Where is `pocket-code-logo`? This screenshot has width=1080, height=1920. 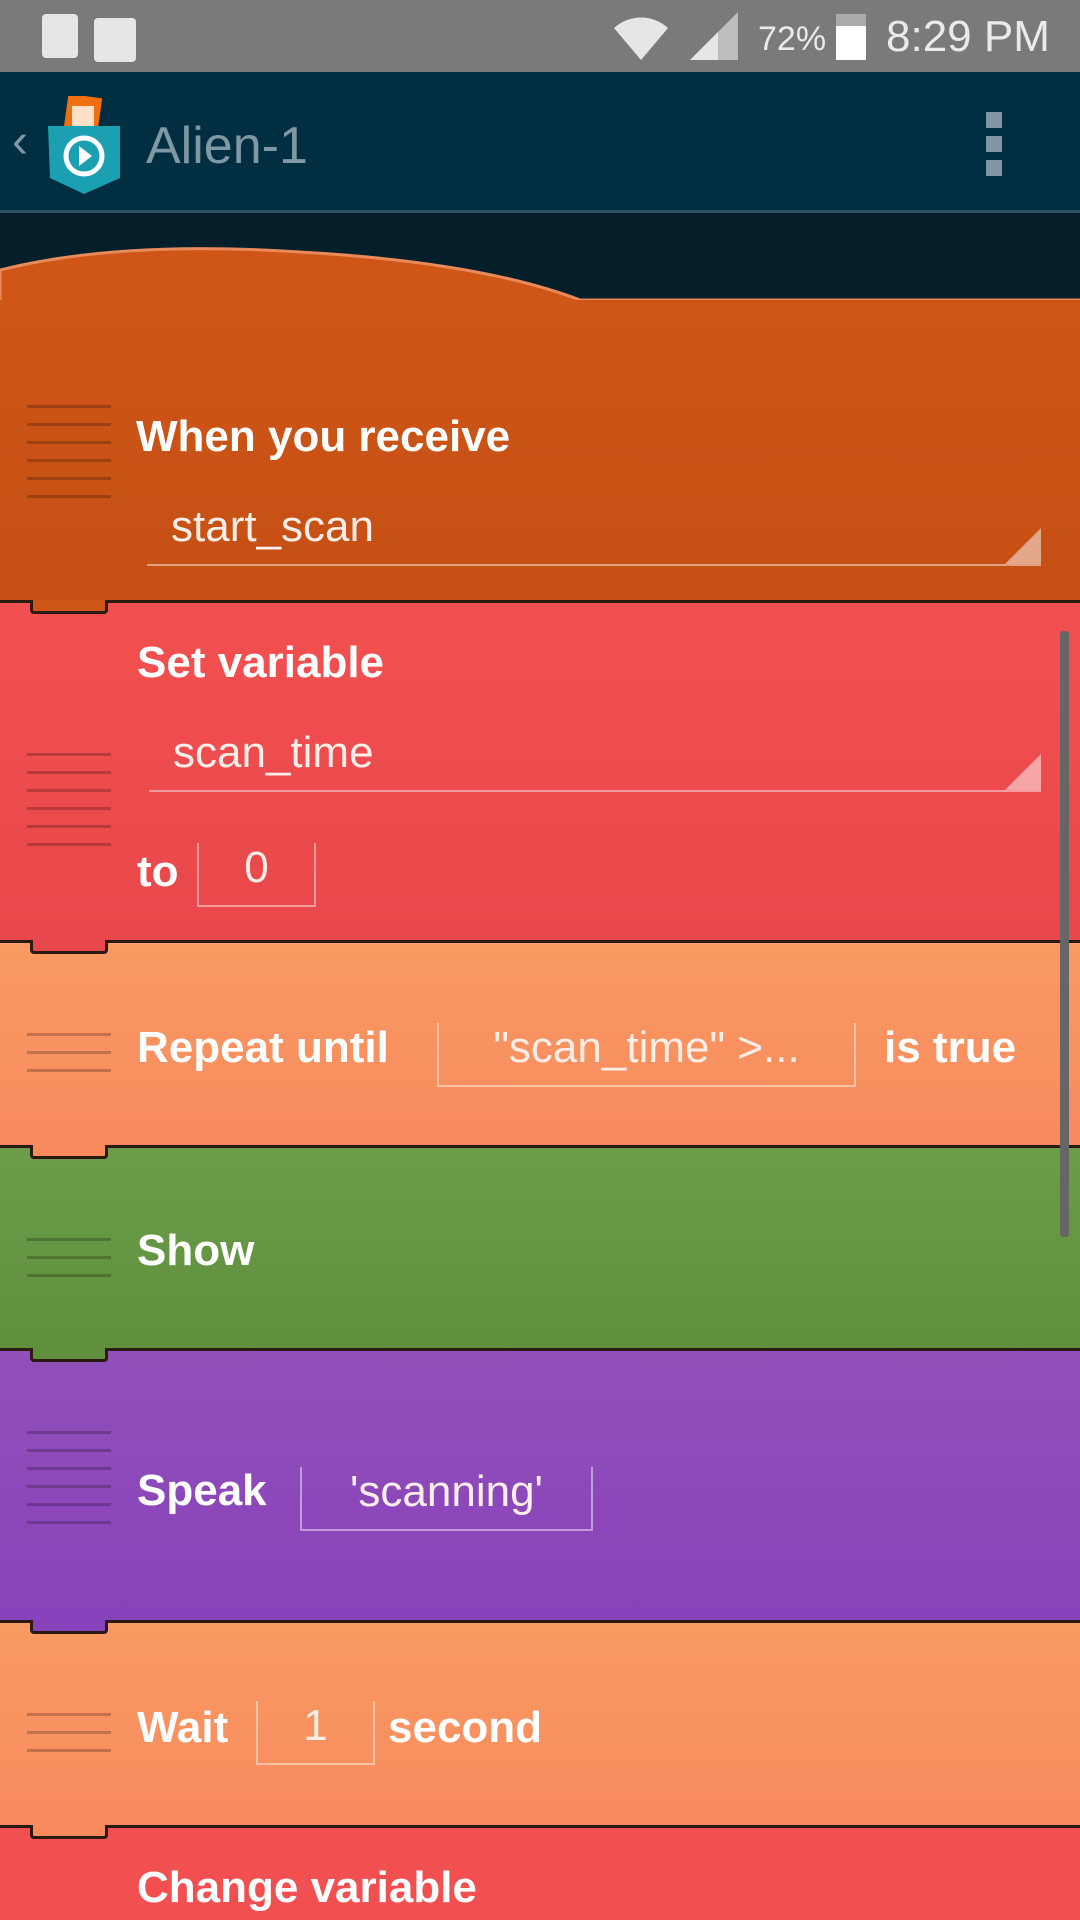
pocket-code-logo is located at coordinates (84, 146).